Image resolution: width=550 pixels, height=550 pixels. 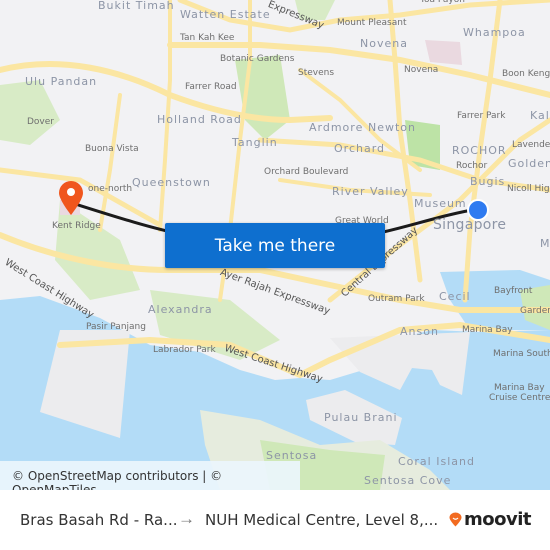 I want to click on map-label: Museum, so click(x=440, y=203).